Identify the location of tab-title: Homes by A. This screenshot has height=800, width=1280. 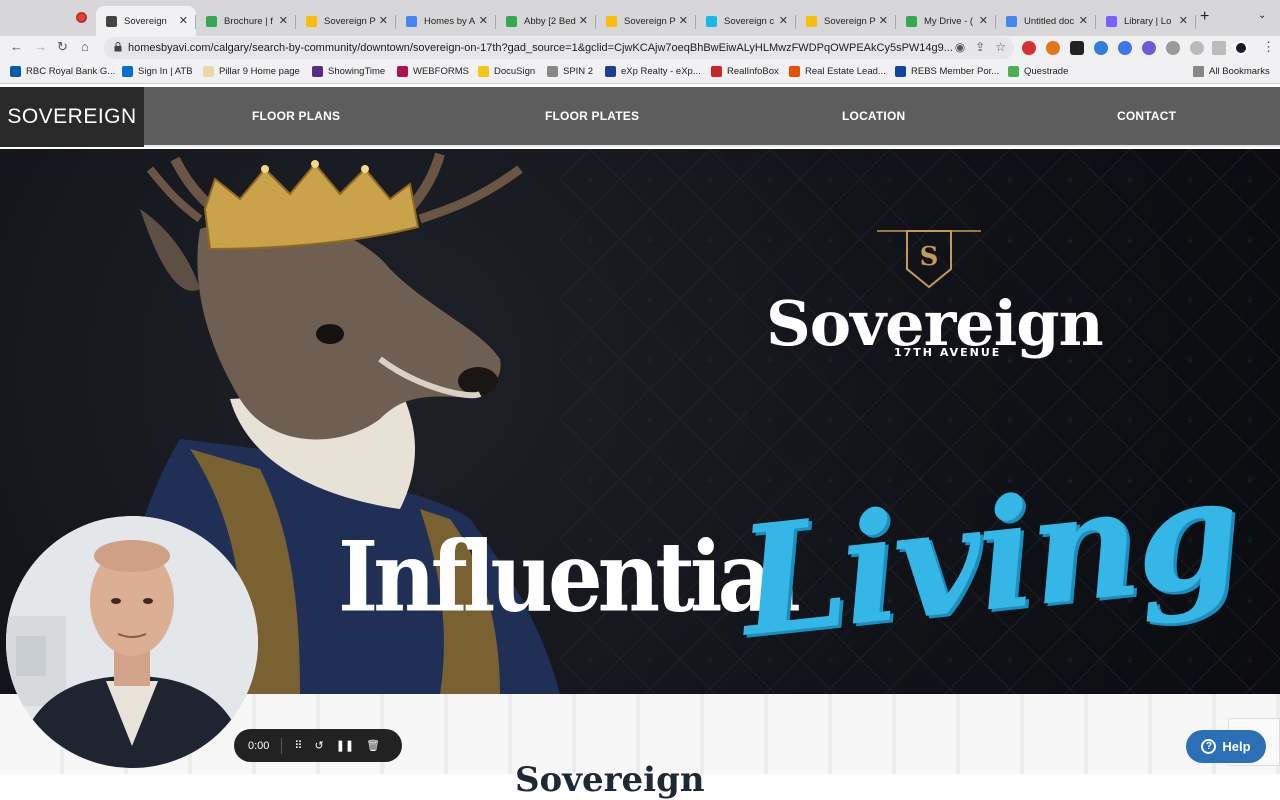
(450, 21).